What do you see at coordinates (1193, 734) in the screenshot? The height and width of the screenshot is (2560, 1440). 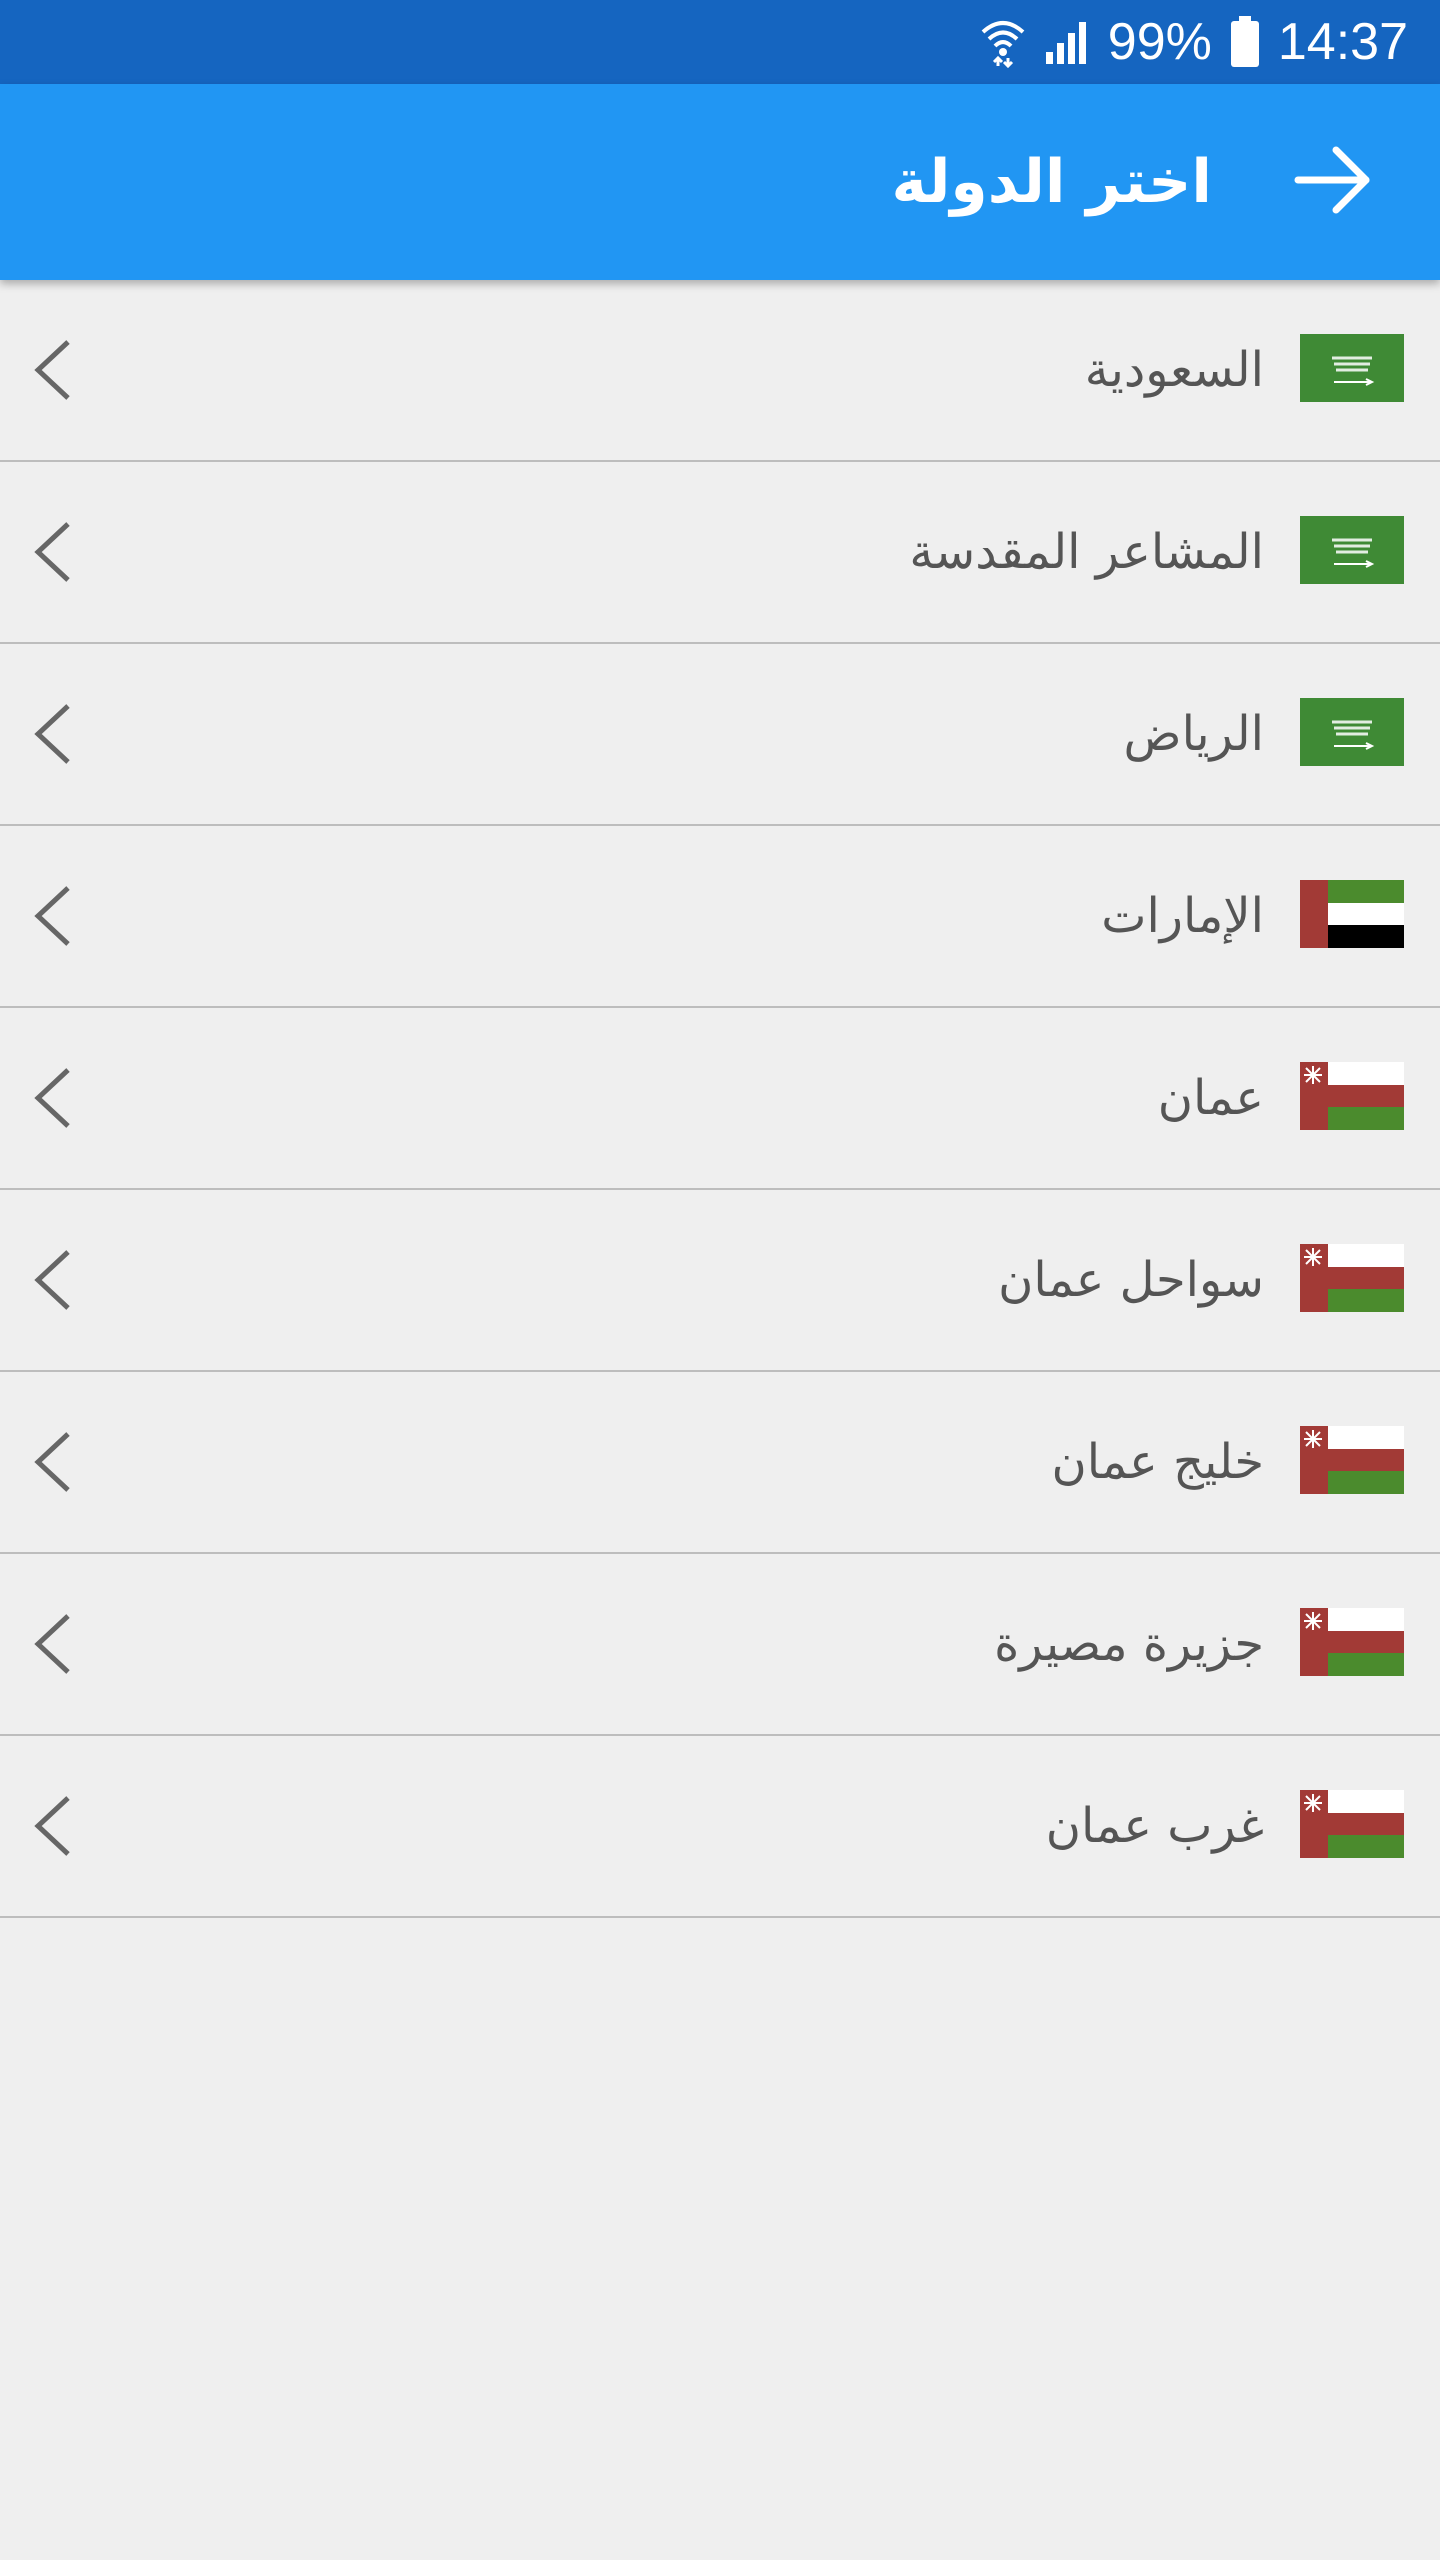 I see `list-item-label: الرياض` at bounding box center [1193, 734].